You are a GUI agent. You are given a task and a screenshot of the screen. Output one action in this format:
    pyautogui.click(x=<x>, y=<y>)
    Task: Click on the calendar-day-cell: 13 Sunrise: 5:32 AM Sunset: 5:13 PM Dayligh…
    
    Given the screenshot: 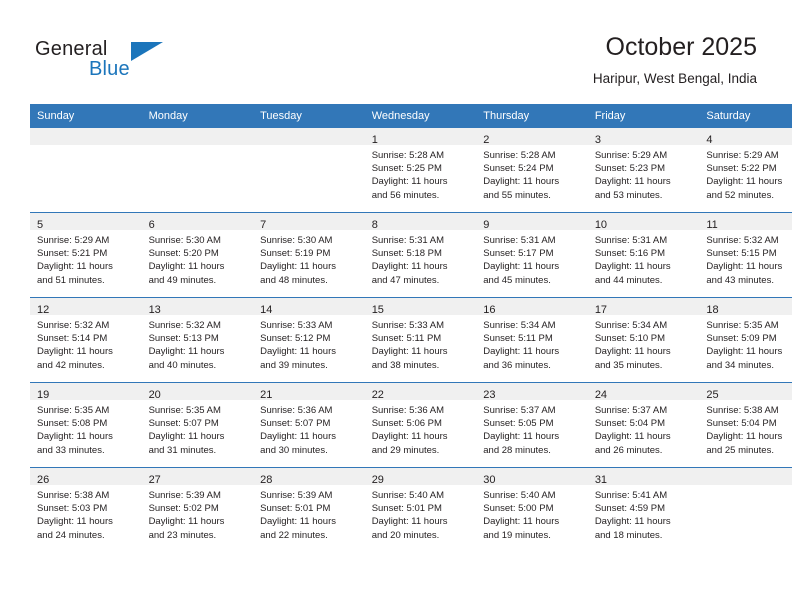 What is the action you would take?
    pyautogui.click(x=197, y=340)
    